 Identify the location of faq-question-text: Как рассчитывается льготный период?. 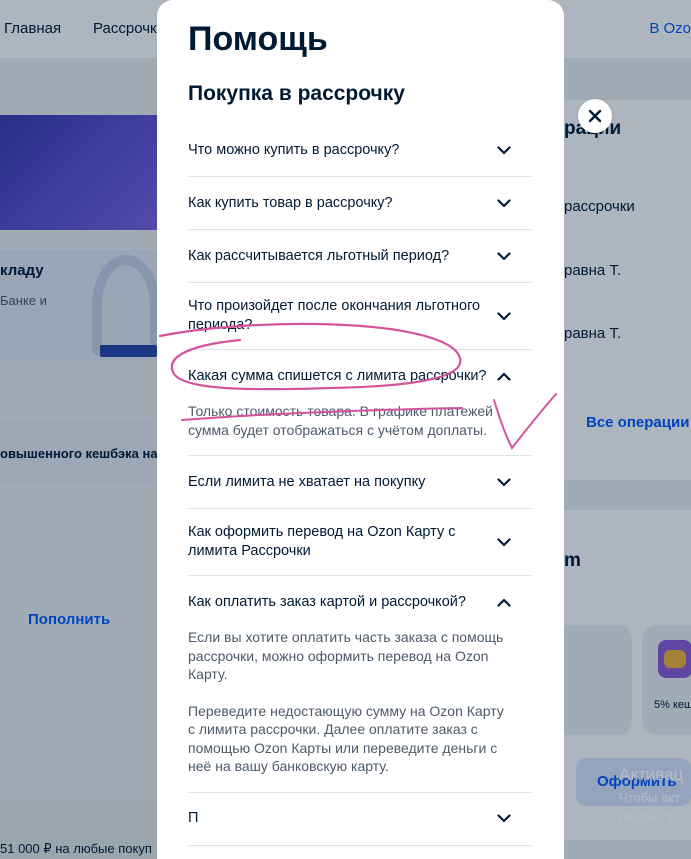
(319, 255).